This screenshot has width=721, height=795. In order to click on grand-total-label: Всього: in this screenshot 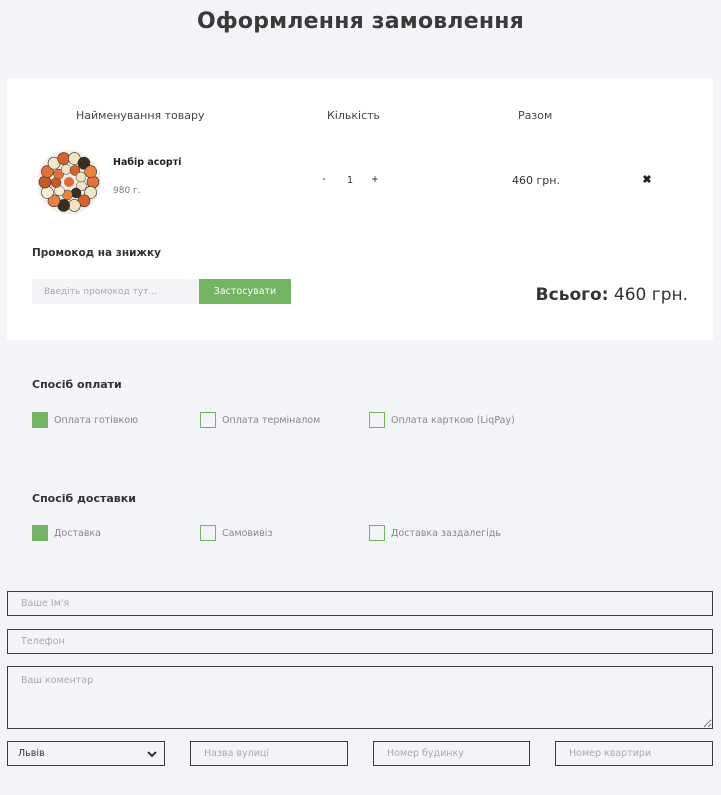, I will do `click(572, 295)`.